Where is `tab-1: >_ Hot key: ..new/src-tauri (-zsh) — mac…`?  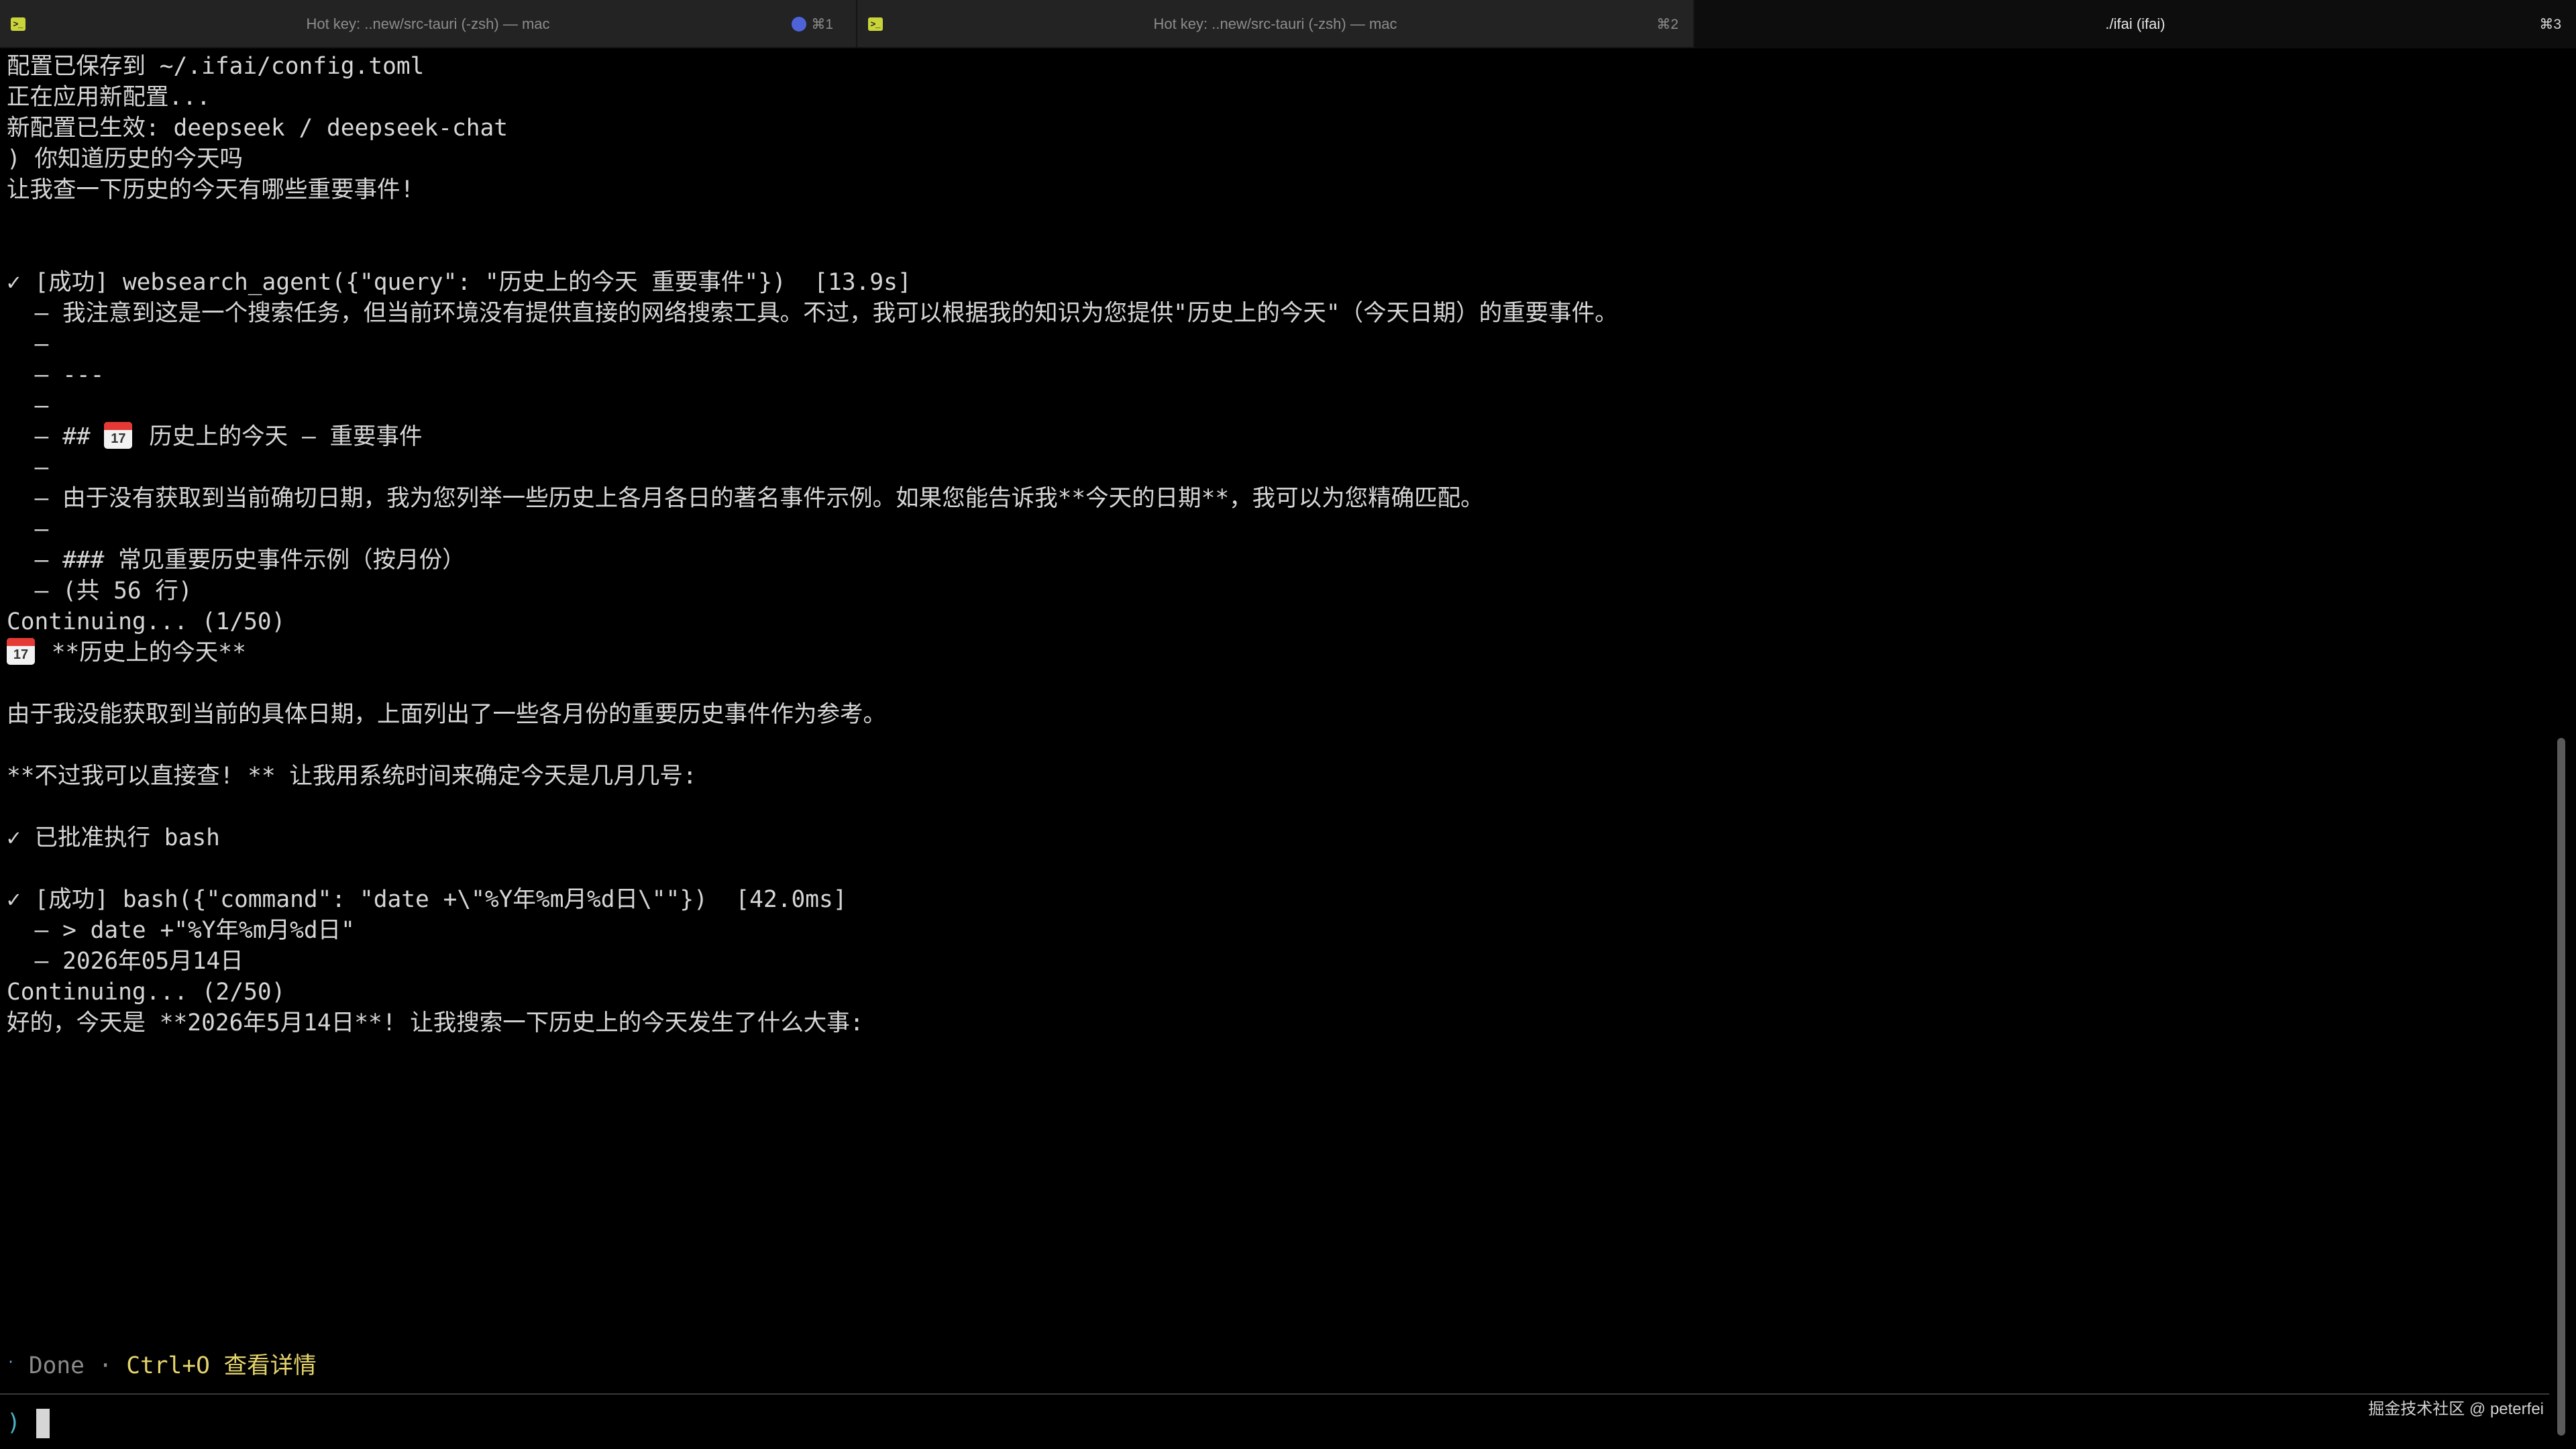
tab-1: >_ Hot key: ..new/src-tauri (-zsh) — mac… is located at coordinates (428, 24).